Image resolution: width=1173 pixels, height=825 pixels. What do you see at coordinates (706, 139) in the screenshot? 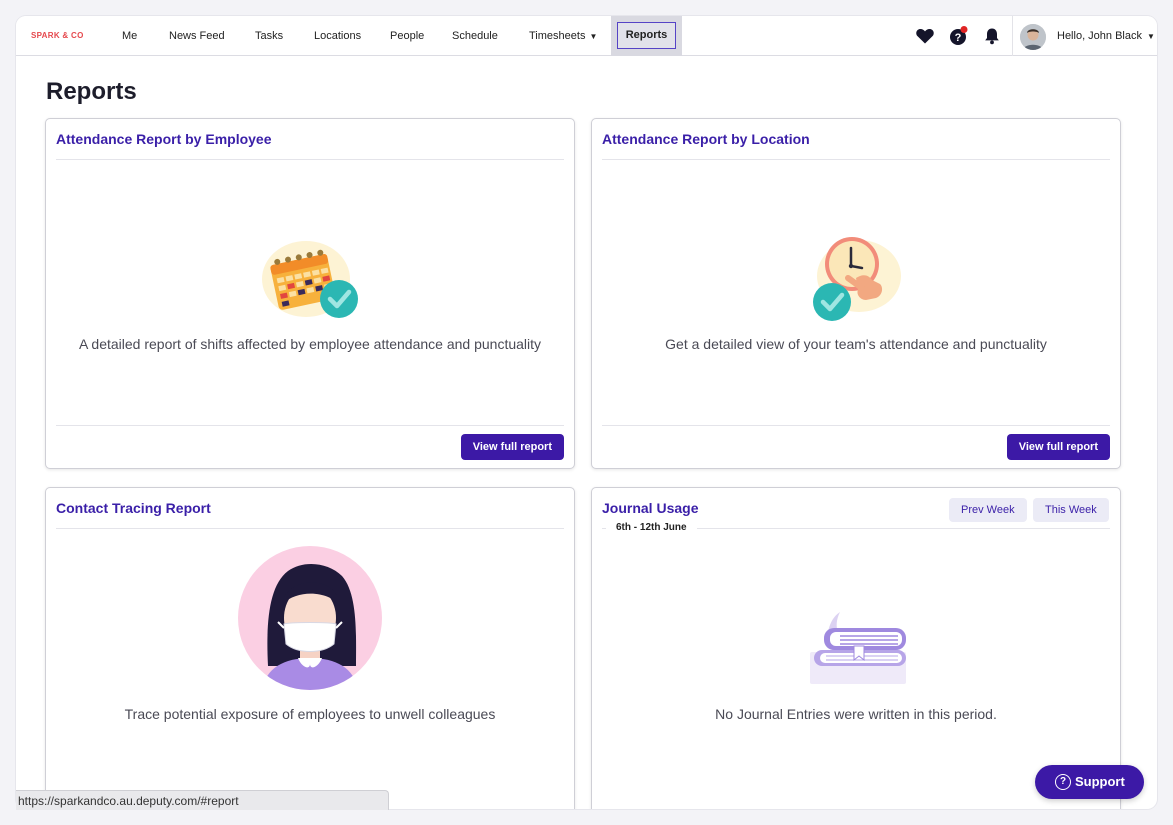
I see `card-title: Attendance Report by Location` at bounding box center [706, 139].